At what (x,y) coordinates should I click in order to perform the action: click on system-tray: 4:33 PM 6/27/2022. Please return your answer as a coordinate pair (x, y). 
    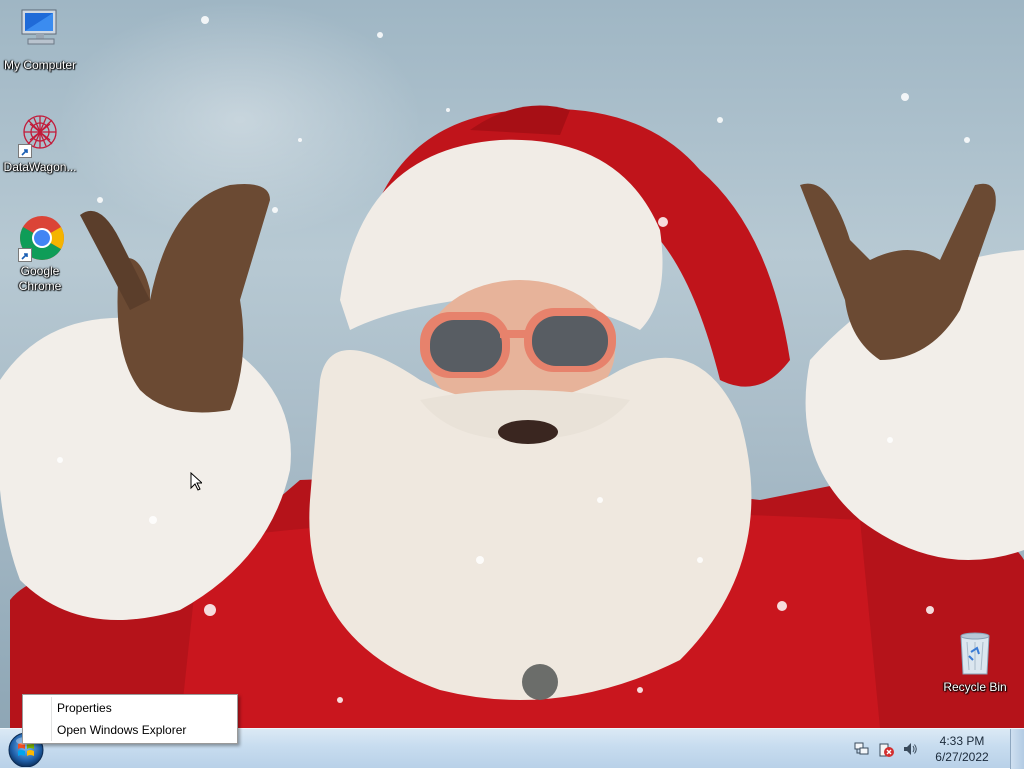
    Looking at the image, I should click on (939, 749).